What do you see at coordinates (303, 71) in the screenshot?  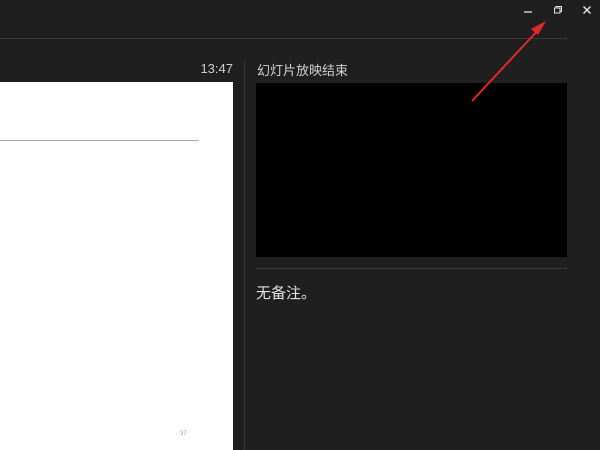 I see `next-slide-label: 幻灯片放映结束` at bounding box center [303, 71].